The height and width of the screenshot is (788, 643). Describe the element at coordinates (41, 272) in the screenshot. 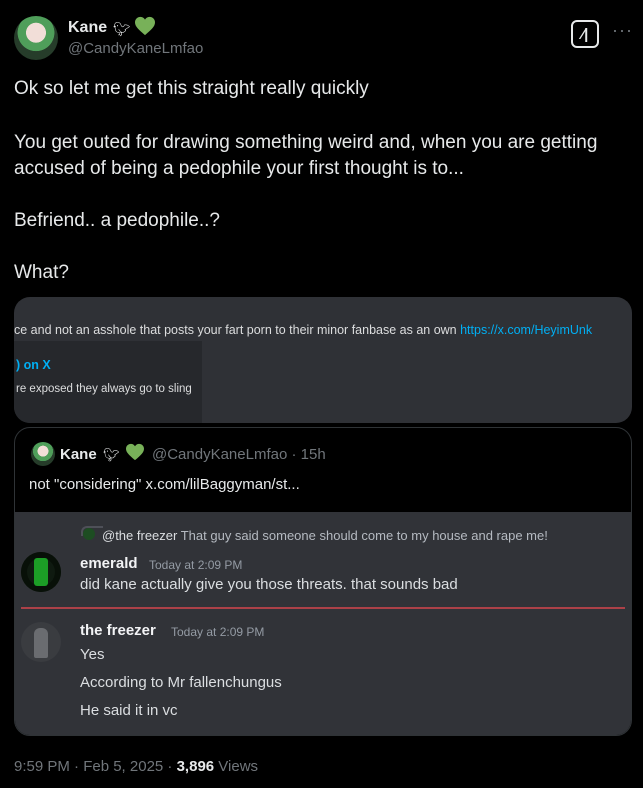

I see `post-line: What?` at that location.